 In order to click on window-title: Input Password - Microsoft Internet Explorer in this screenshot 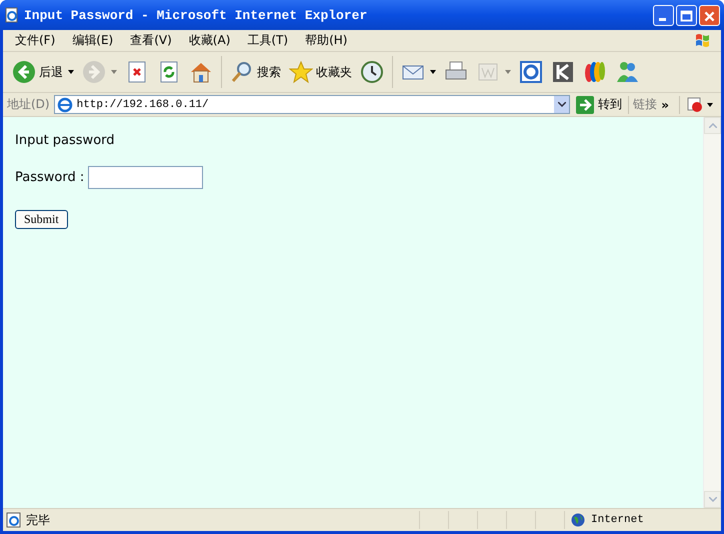, I will do `click(196, 15)`.